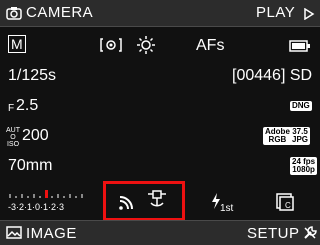 The image size is (320, 245). What do you see at coordinates (27, 106) in the screenshot?
I see `aperture-value: 2.5` at bounding box center [27, 106].